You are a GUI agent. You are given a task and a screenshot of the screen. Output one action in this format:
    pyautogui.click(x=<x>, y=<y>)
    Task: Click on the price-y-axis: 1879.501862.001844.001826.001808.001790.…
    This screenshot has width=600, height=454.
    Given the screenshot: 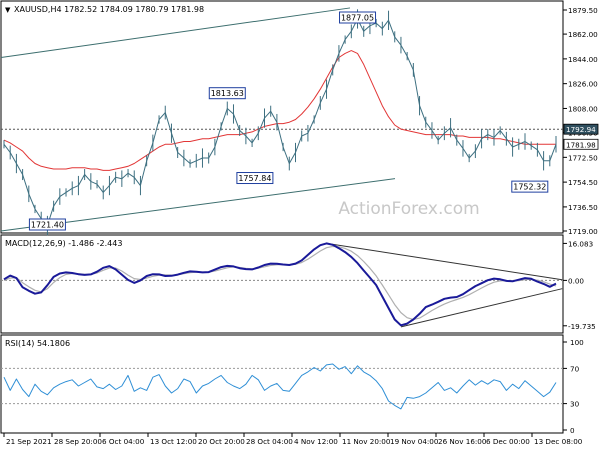 What is the action you would take?
    pyautogui.click(x=581, y=121)
    